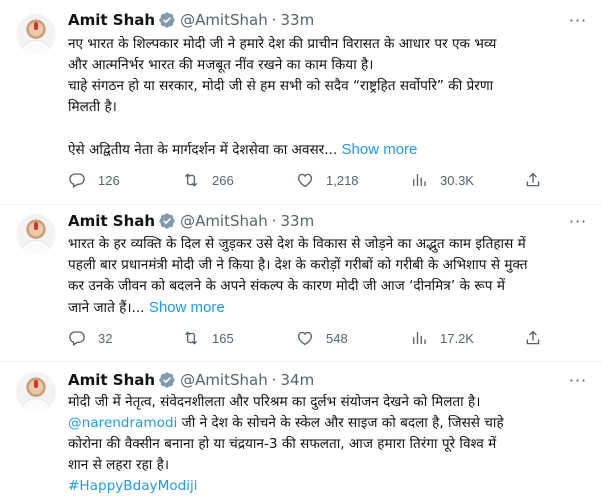 The image size is (602, 504). I want to click on tweet-actions: 32 165 548 17.2K, so click(328, 338).